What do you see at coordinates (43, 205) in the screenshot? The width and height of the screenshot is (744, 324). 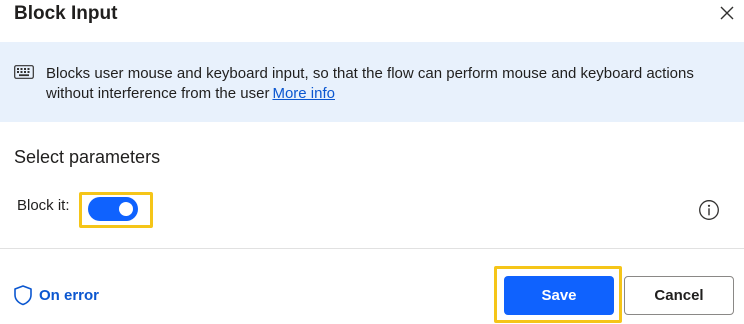 I see `block-it-label: Block it:` at bounding box center [43, 205].